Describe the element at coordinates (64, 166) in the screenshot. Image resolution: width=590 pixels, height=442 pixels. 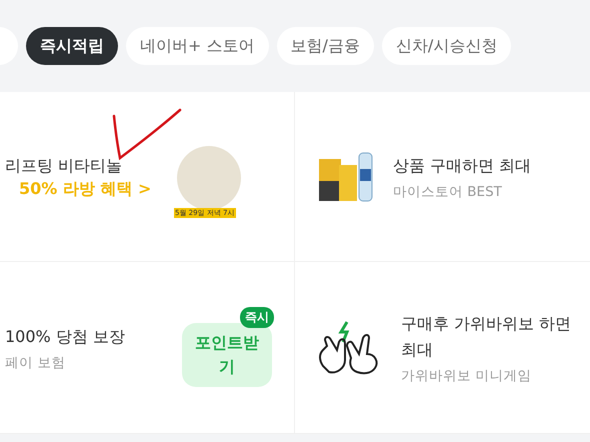
I see `promo-title: 리프팅 비타티놀` at that location.